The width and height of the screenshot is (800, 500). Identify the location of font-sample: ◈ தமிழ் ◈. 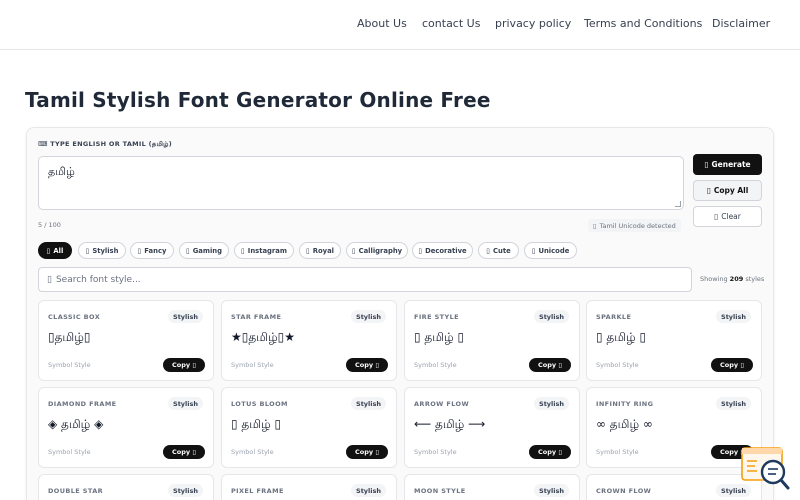
(76, 424).